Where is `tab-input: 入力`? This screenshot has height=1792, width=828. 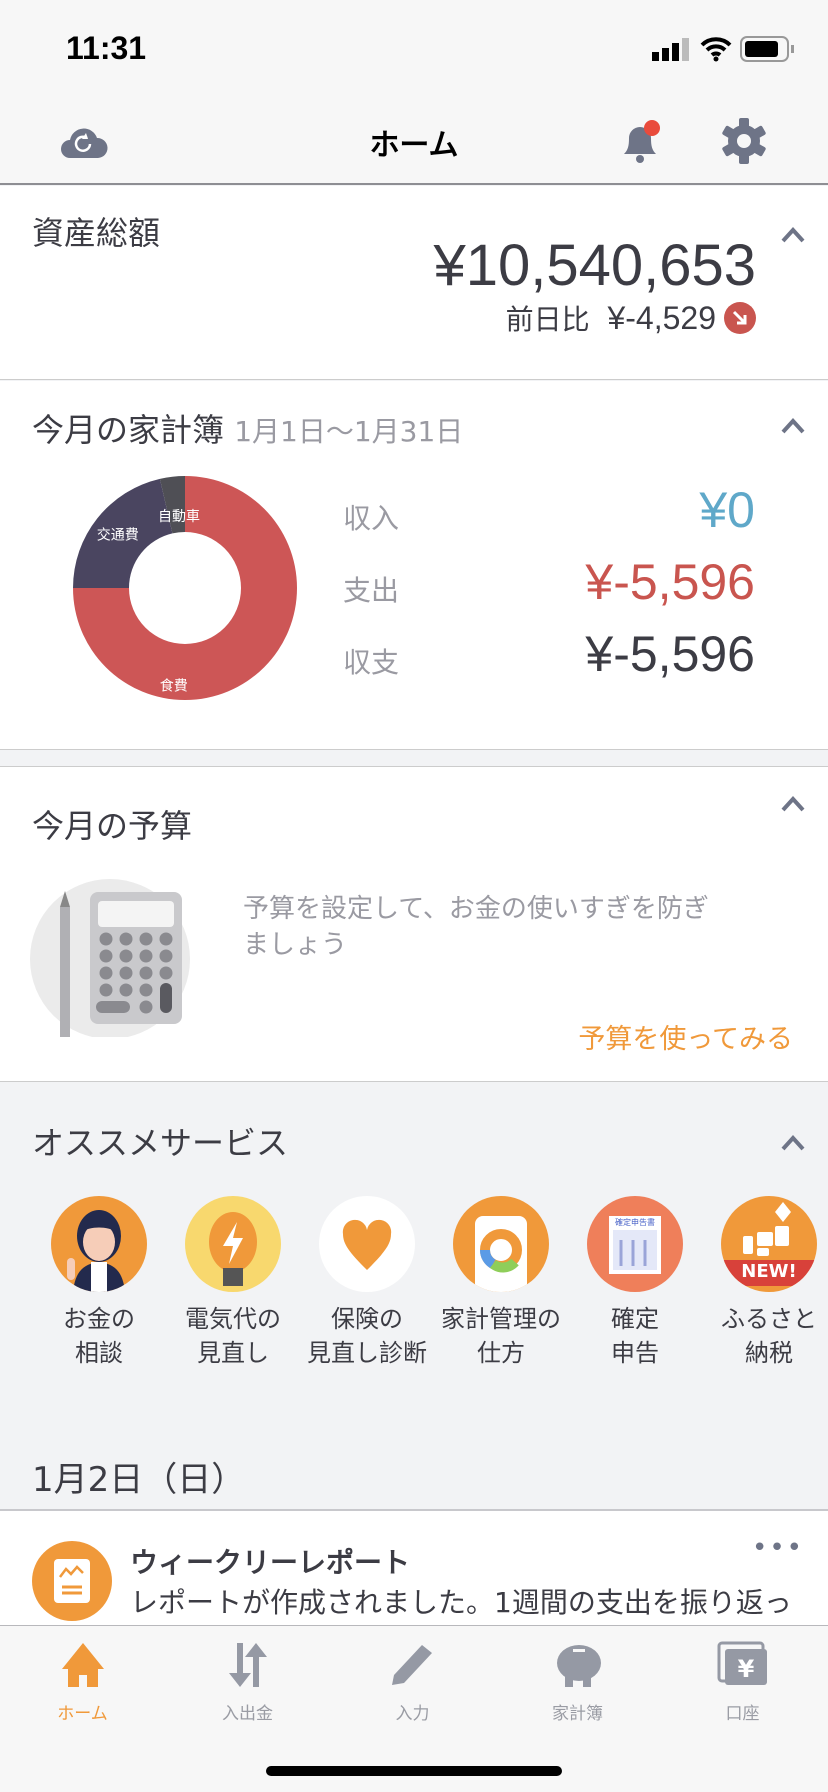 tab-input: 入力 is located at coordinates (412, 1682).